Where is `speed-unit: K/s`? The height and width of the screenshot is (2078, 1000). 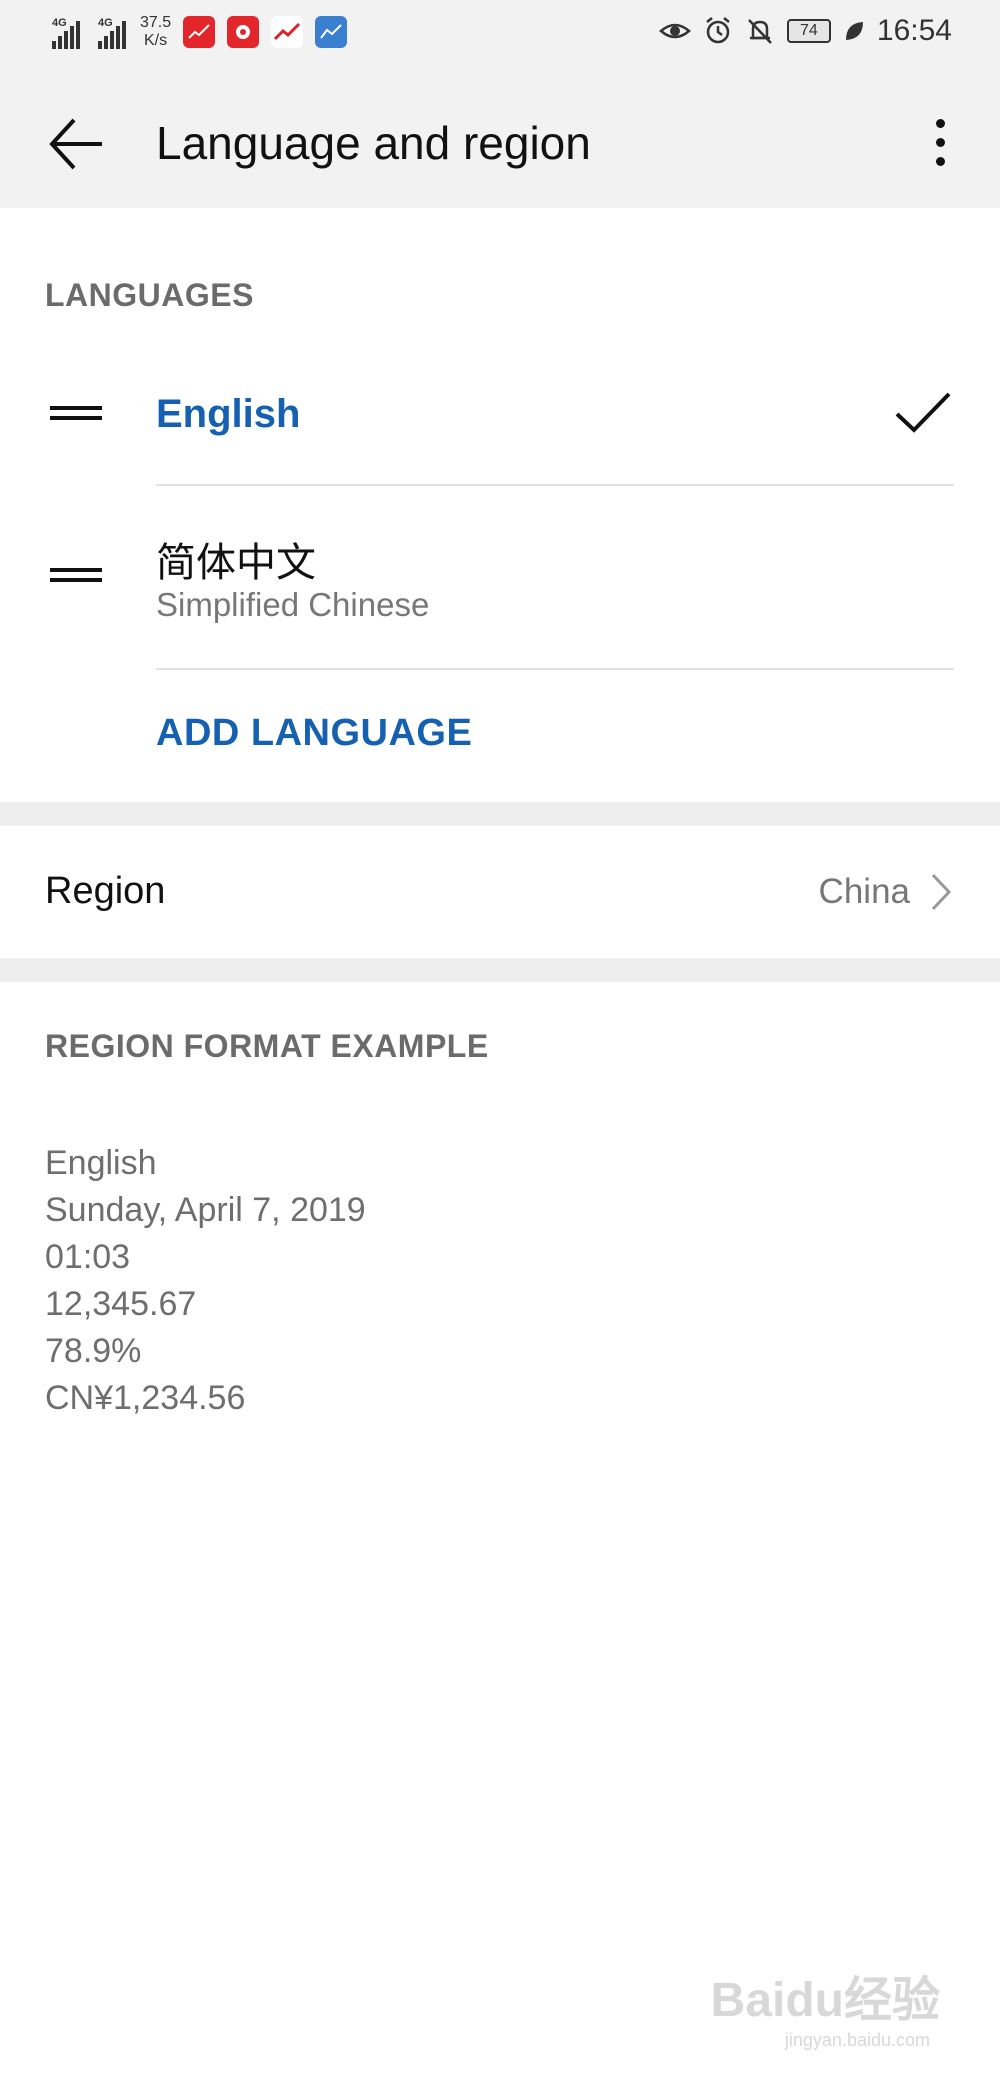
speed-unit: K/s is located at coordinates (156, 40).